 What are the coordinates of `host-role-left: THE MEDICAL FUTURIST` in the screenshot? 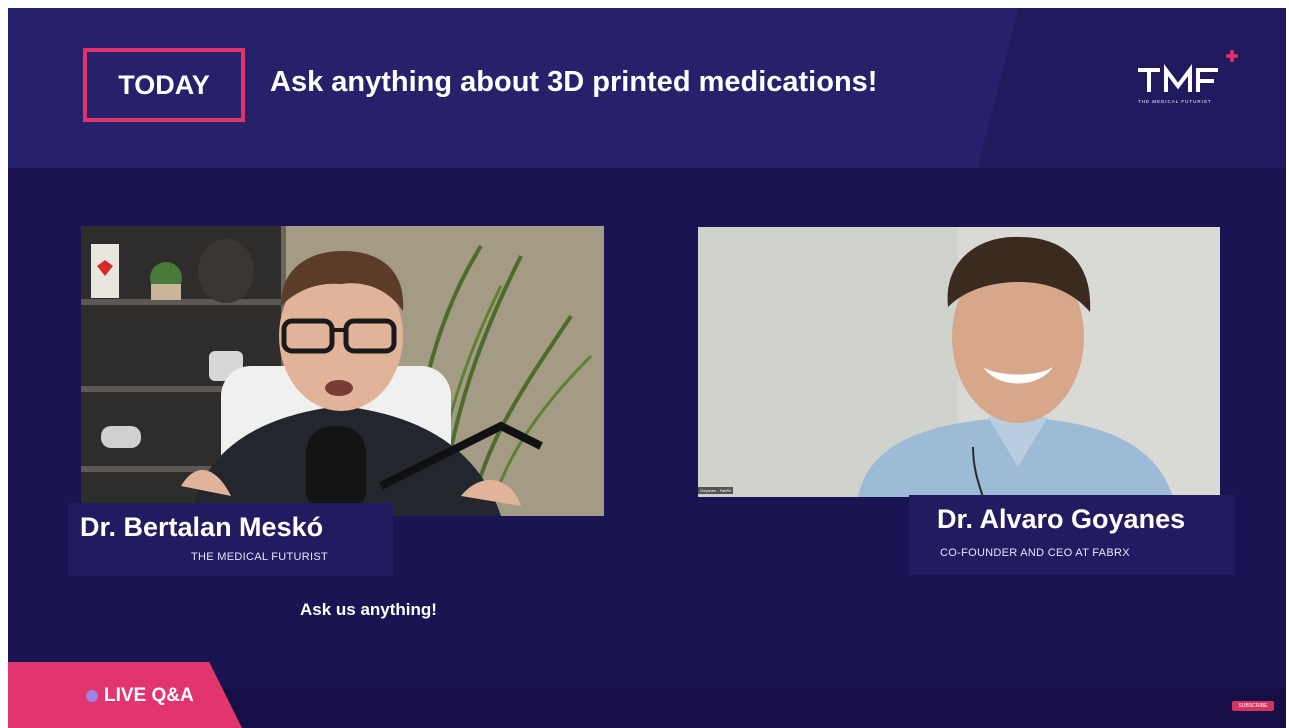 It's located at (259, 557).